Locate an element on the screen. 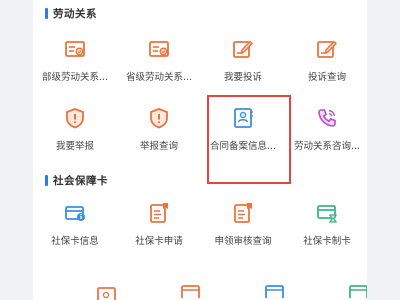  service-item-complaint-query: 投诉查询 is located at coordinates (326, 66).